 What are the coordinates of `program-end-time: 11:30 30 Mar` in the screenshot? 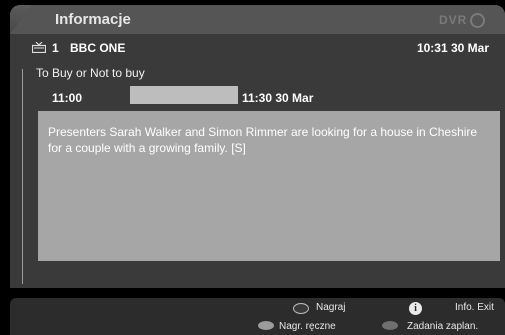 It's located at (278, 98).